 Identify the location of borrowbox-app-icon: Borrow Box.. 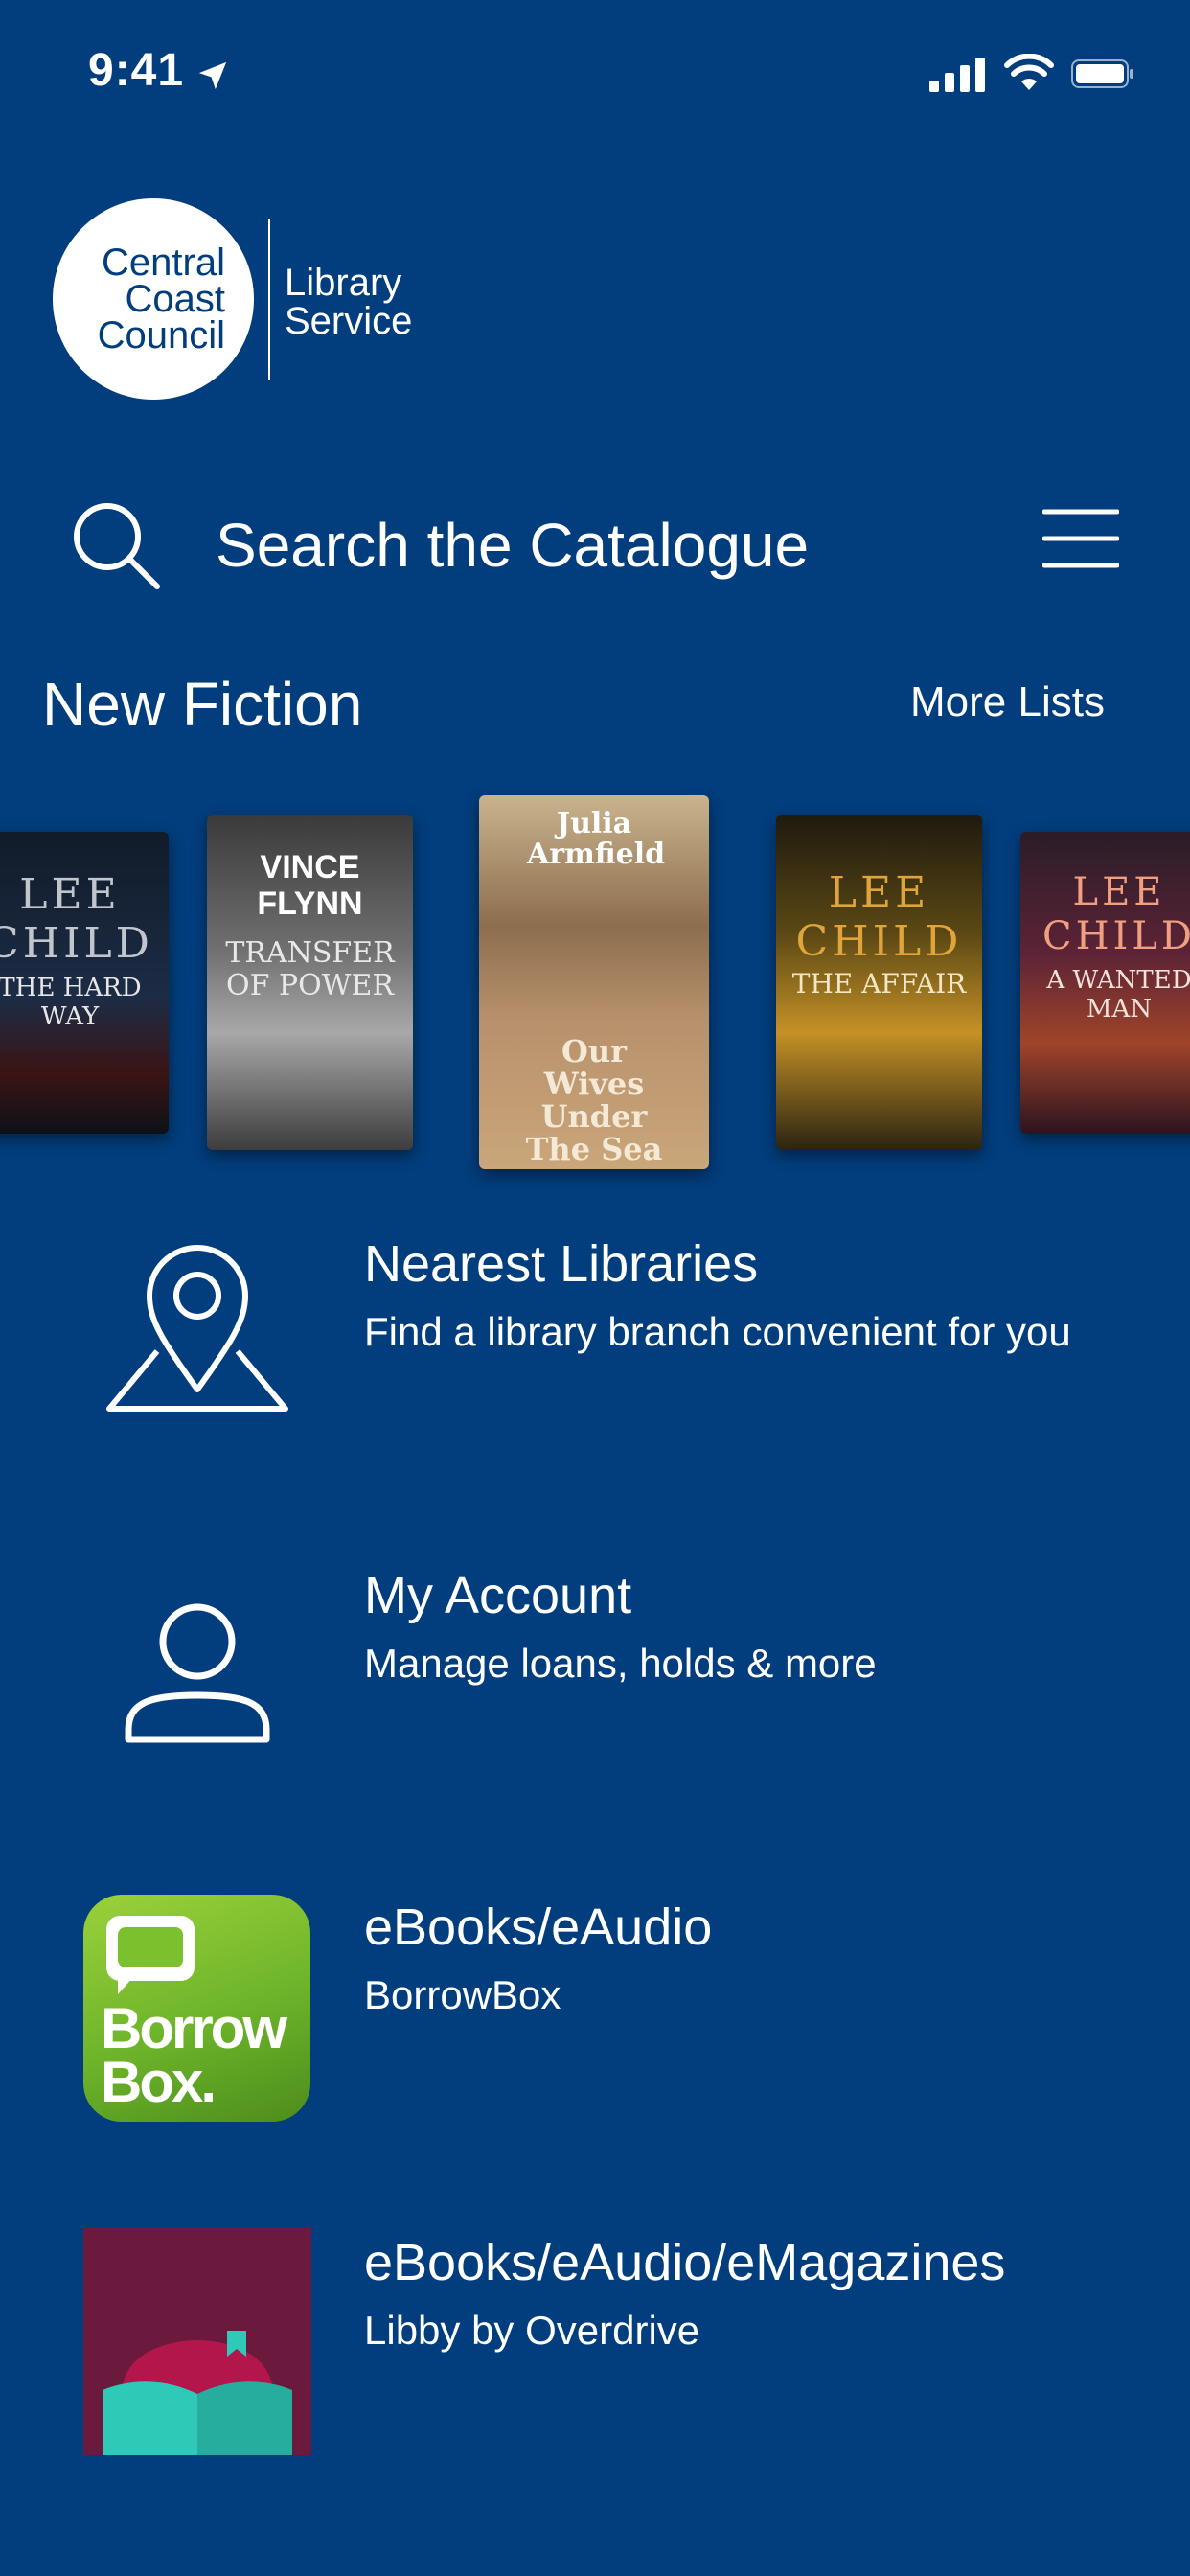
(197, 2008).